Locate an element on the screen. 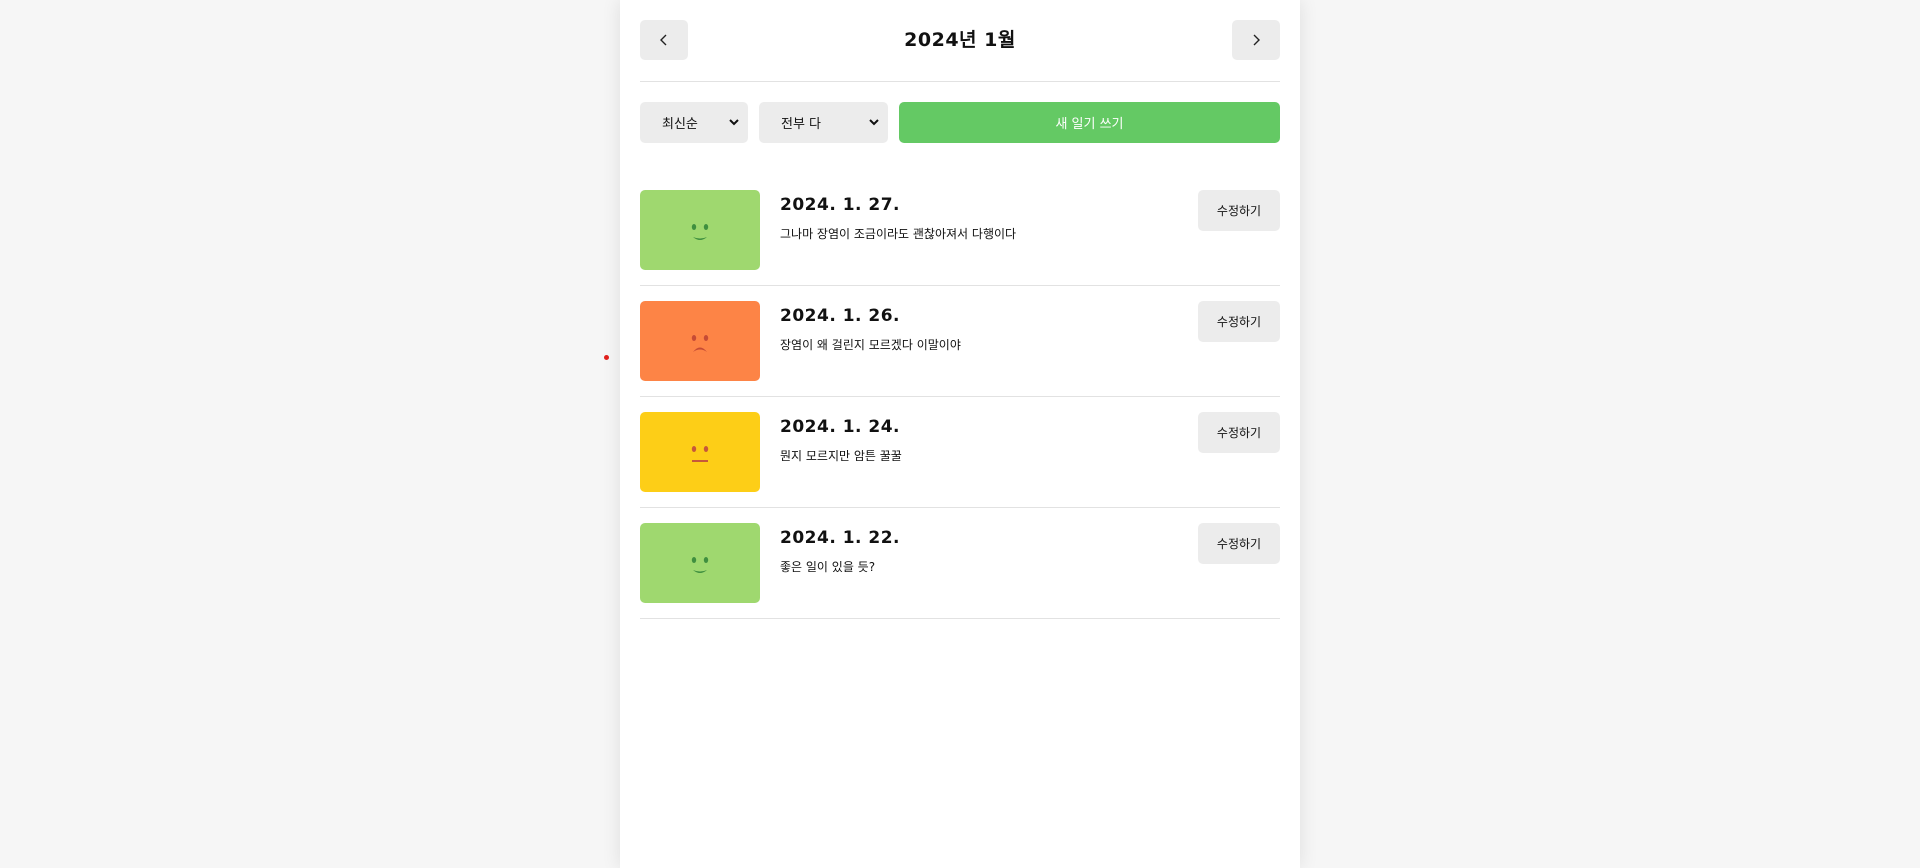 This screenshot has height=868, width=1920. emotion-neutral-icon is located at coordinates (700, 452).